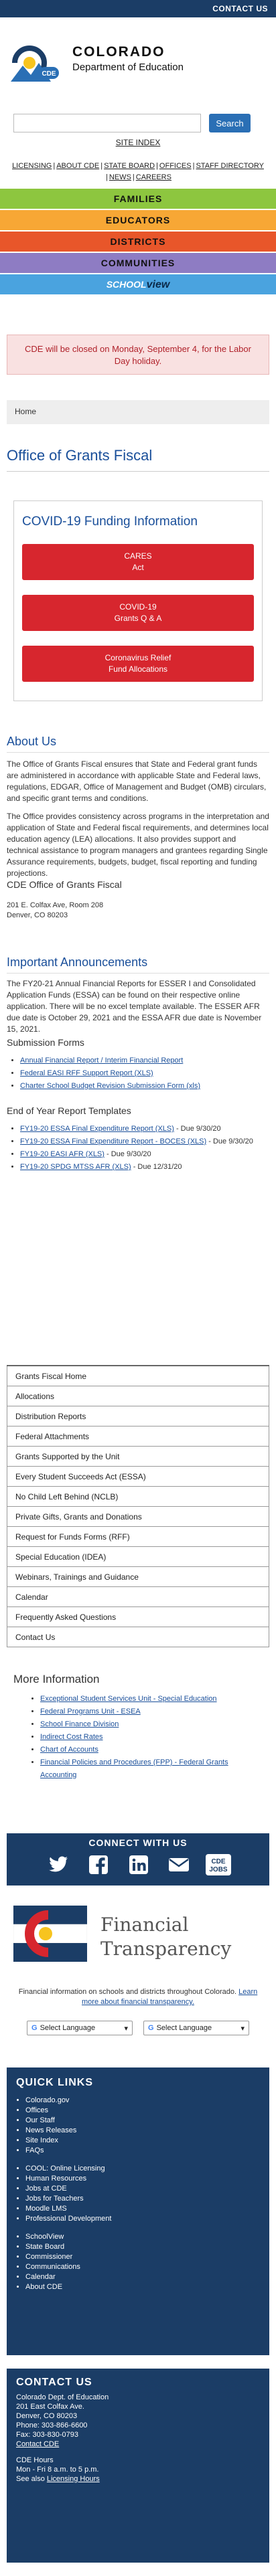 Image resolution: width=276 pixels, height=2576 pixels. Describe the element at coordinates (157, 1866) in the screenshot. I see `social-icons: CDE JOBS` at that location.